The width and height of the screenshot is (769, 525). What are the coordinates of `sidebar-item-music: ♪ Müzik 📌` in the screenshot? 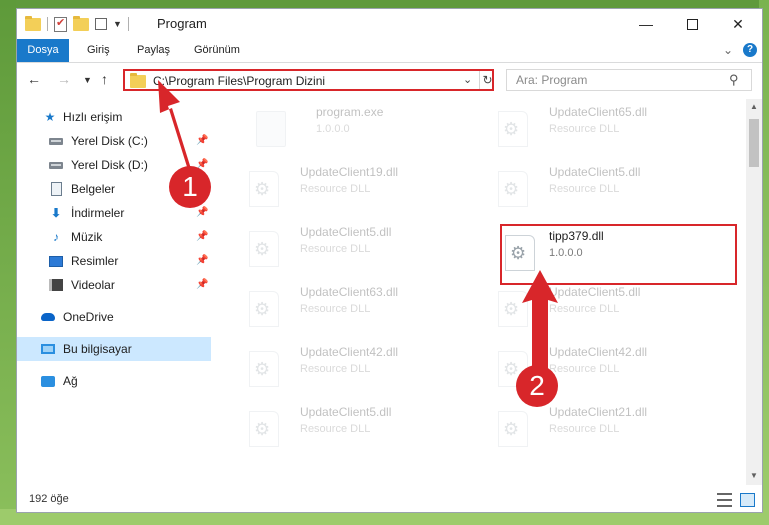 It's located at (114, 237).